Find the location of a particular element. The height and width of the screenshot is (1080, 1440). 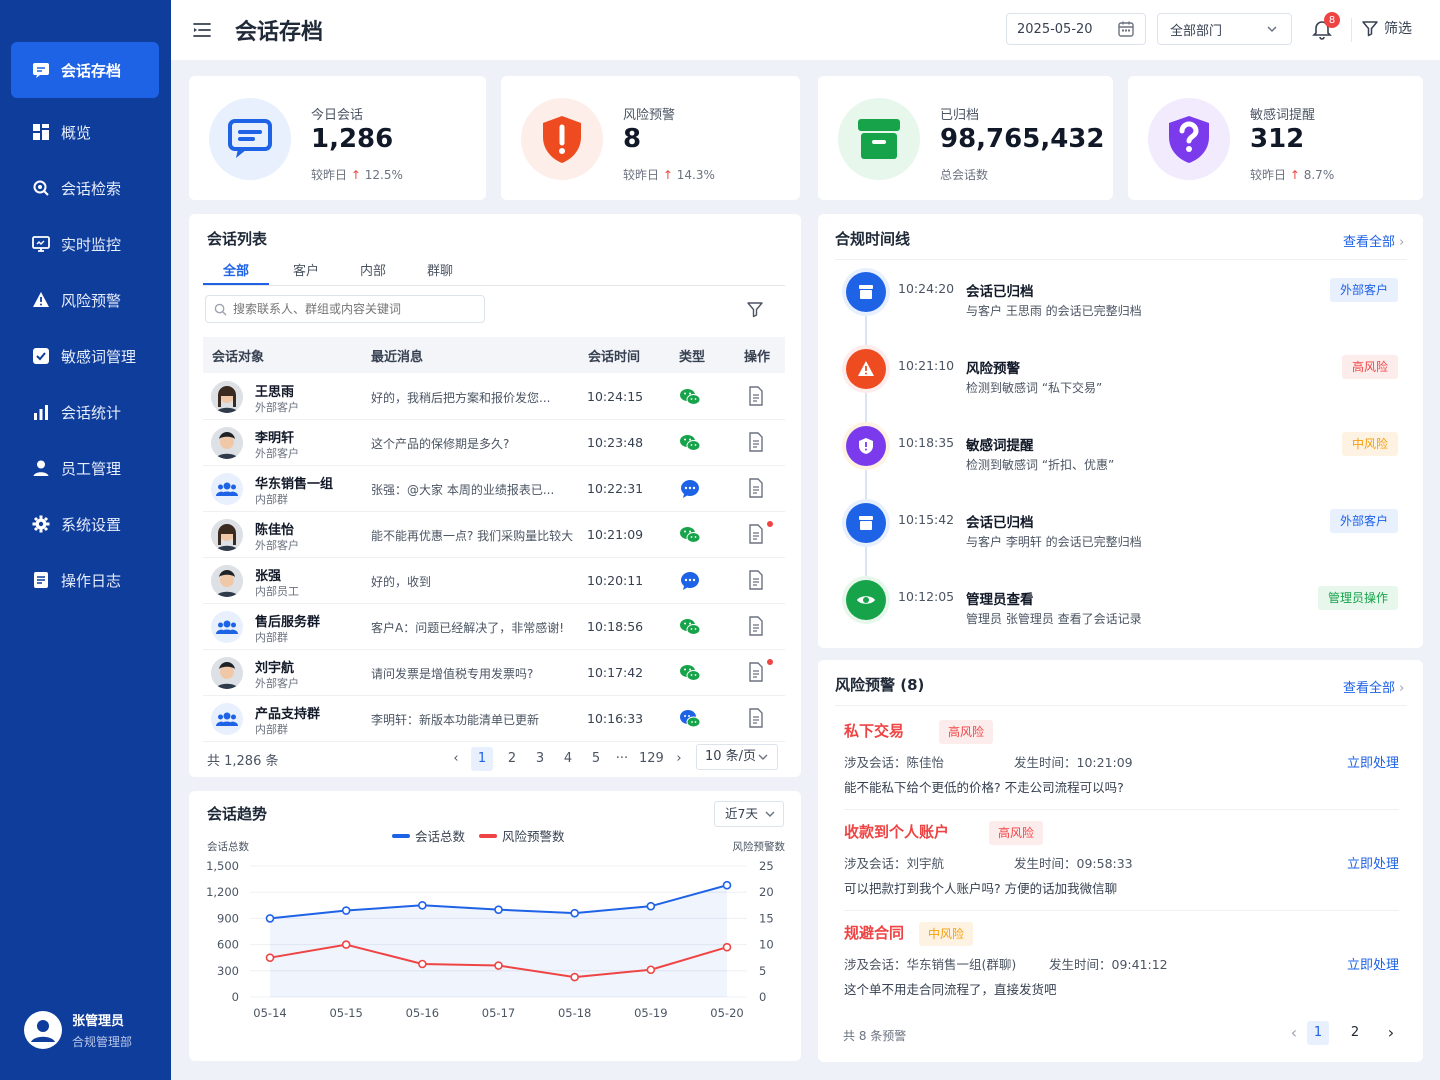

sidebar-item-label: 操作日志 is located at coordinates (91, 580).